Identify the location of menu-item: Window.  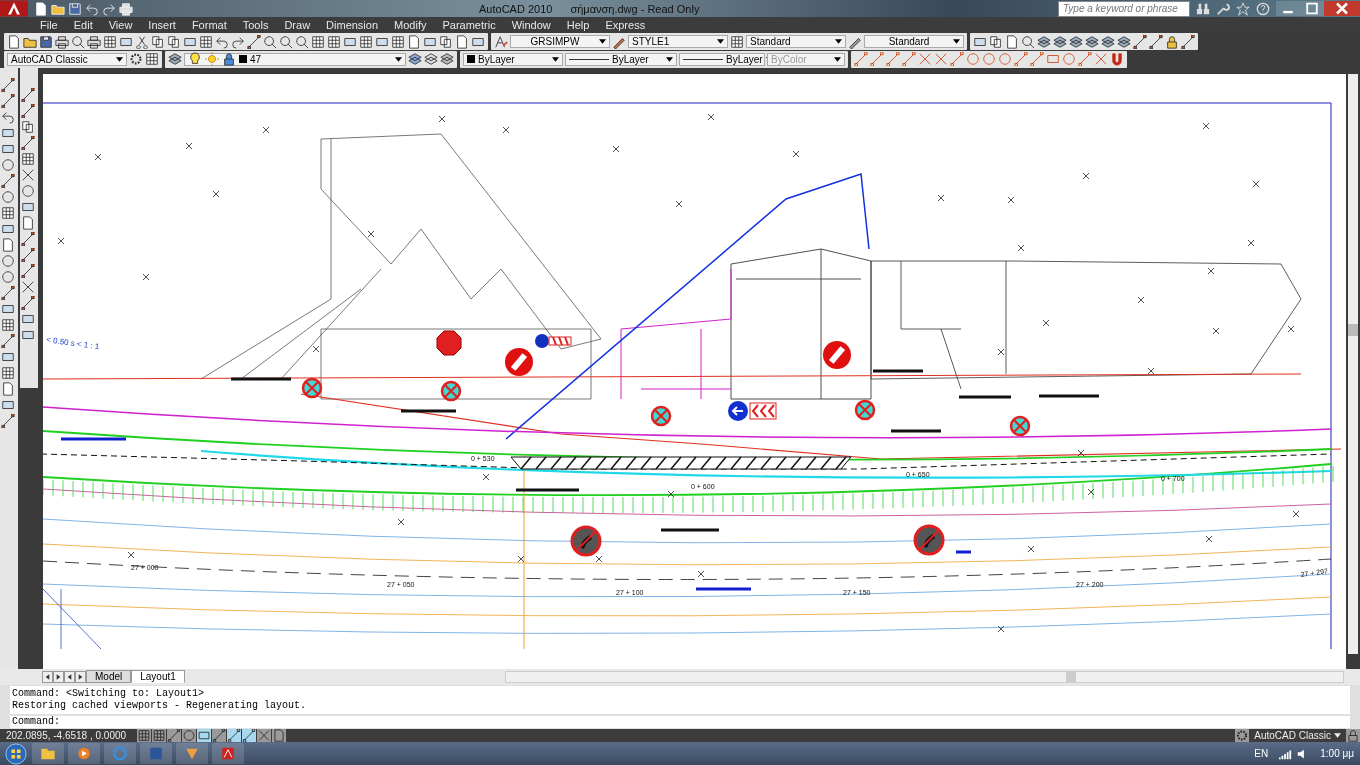
(531, 24).